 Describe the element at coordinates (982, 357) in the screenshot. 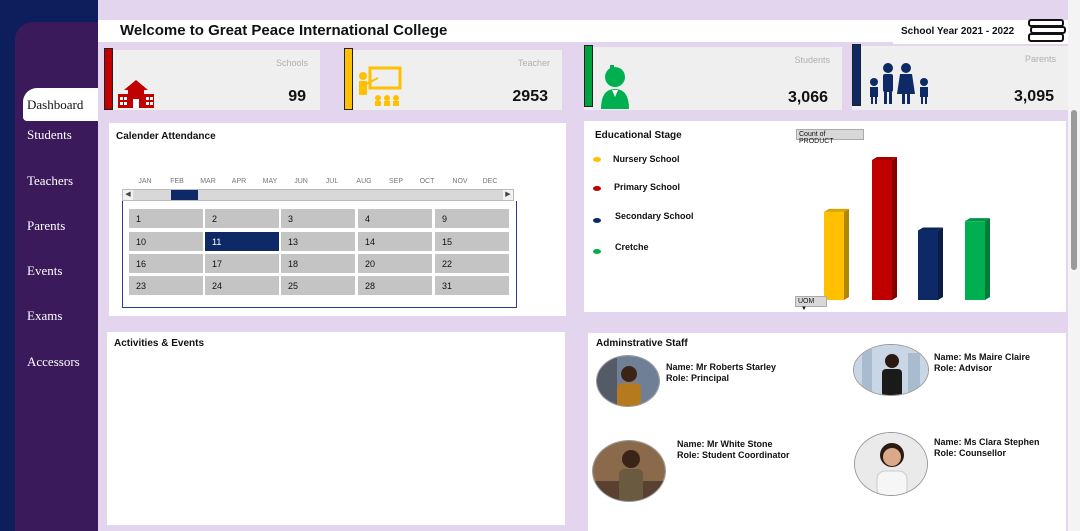

I see `staff-name: Name: Ms Maire Claire` at that location.